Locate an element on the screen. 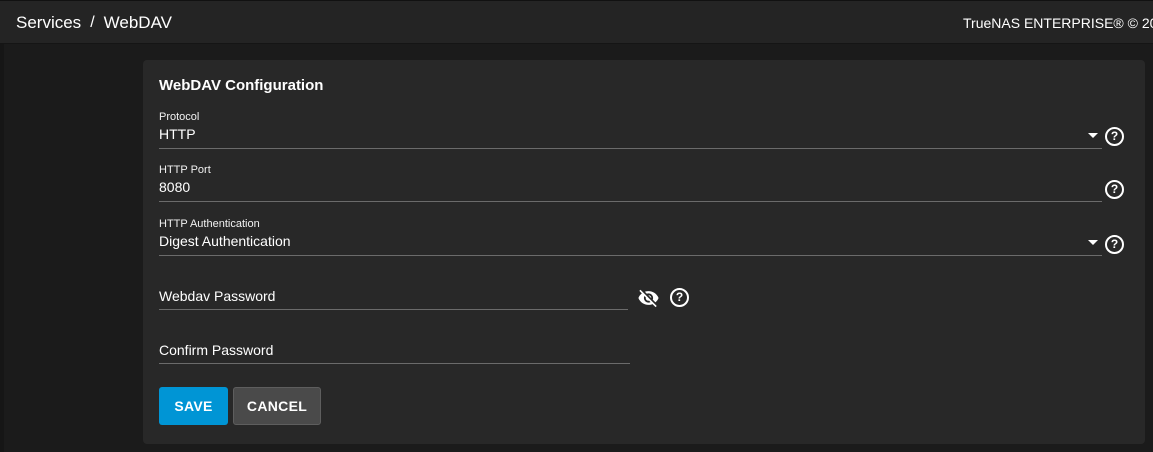 Image resolution: width=1153 pixels, height=452 pixels. http-port-label: HTTP Port is located at coordinates (185, 170).